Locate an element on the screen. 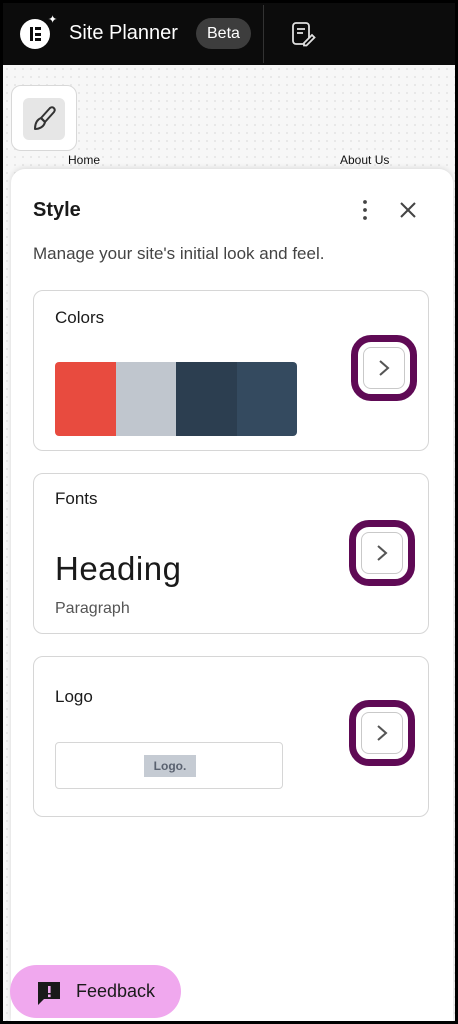 The image size is (458, 1024). paragraph-font-sample: Paragraph is located at coordinates (92, 608).